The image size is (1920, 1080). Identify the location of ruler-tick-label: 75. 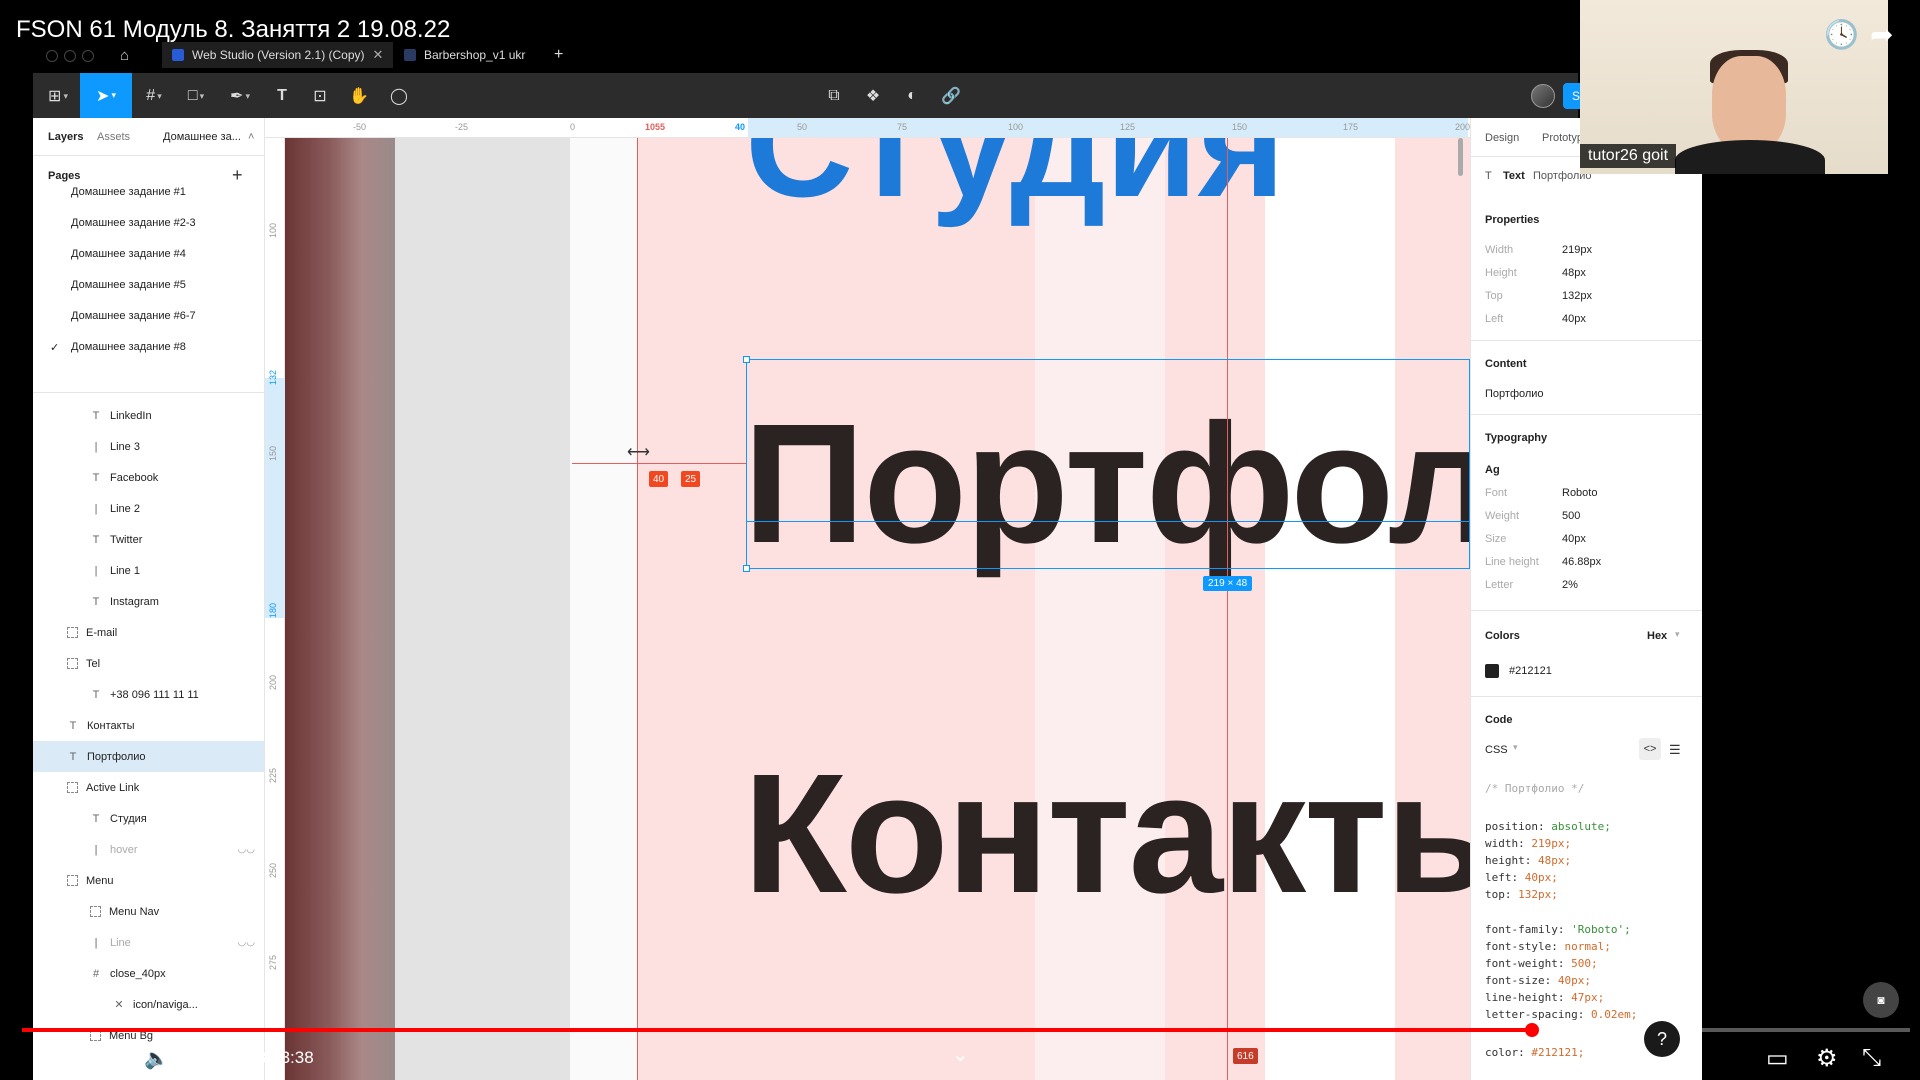
(902, 127).